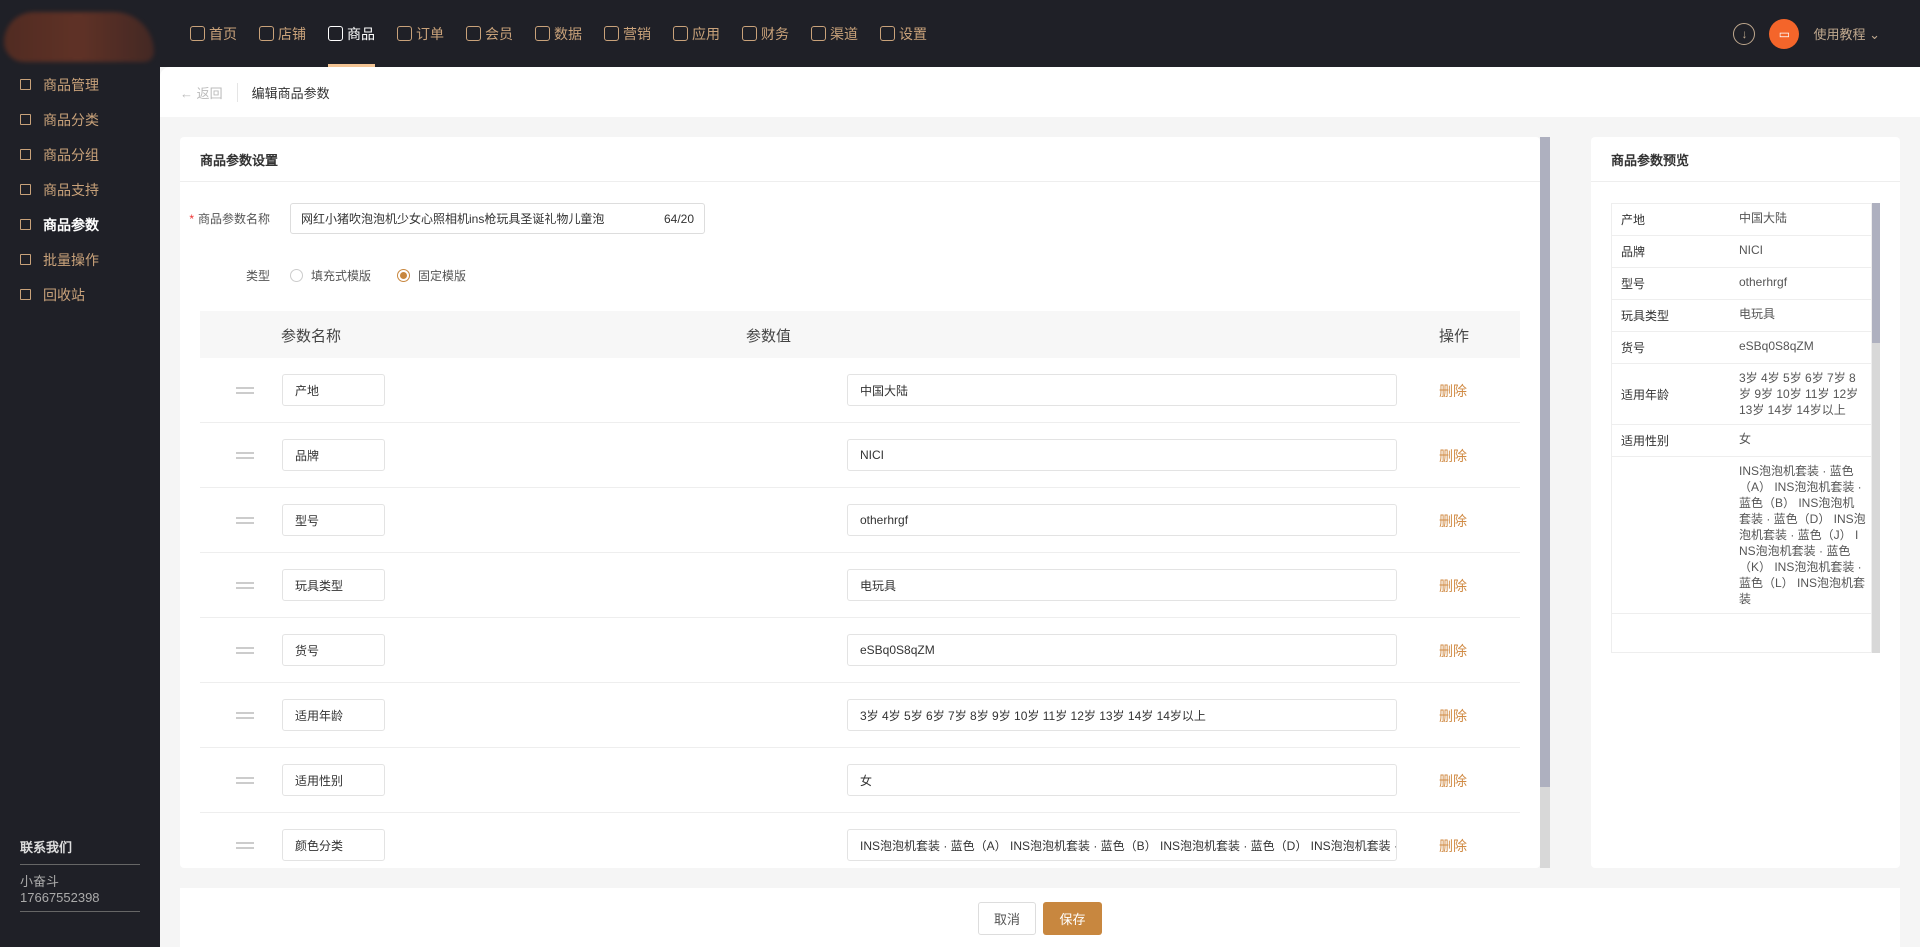 The image size is (1920, 947). What do you see at coordinates (197, 33) in the screenshot?
I see `home-icon` at bounding box center [197, 33].